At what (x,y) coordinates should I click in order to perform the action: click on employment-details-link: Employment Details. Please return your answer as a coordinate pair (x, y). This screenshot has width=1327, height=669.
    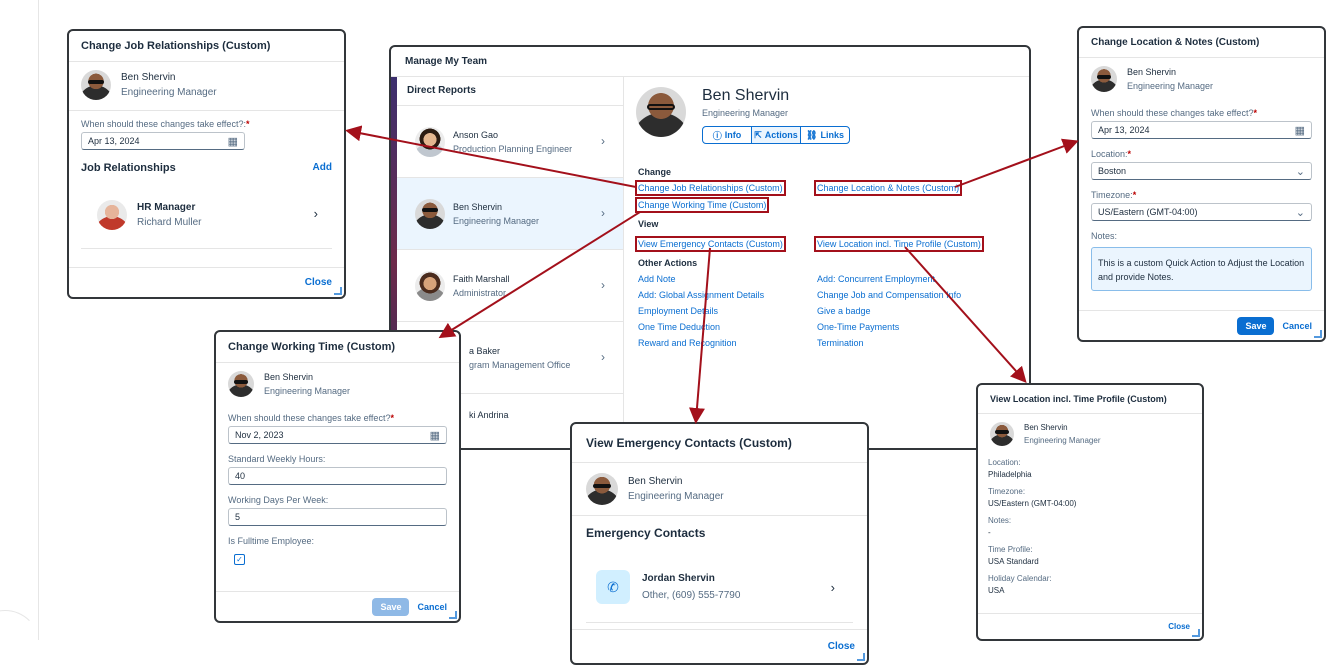
    Looking at the image, I should click on (678, 311).